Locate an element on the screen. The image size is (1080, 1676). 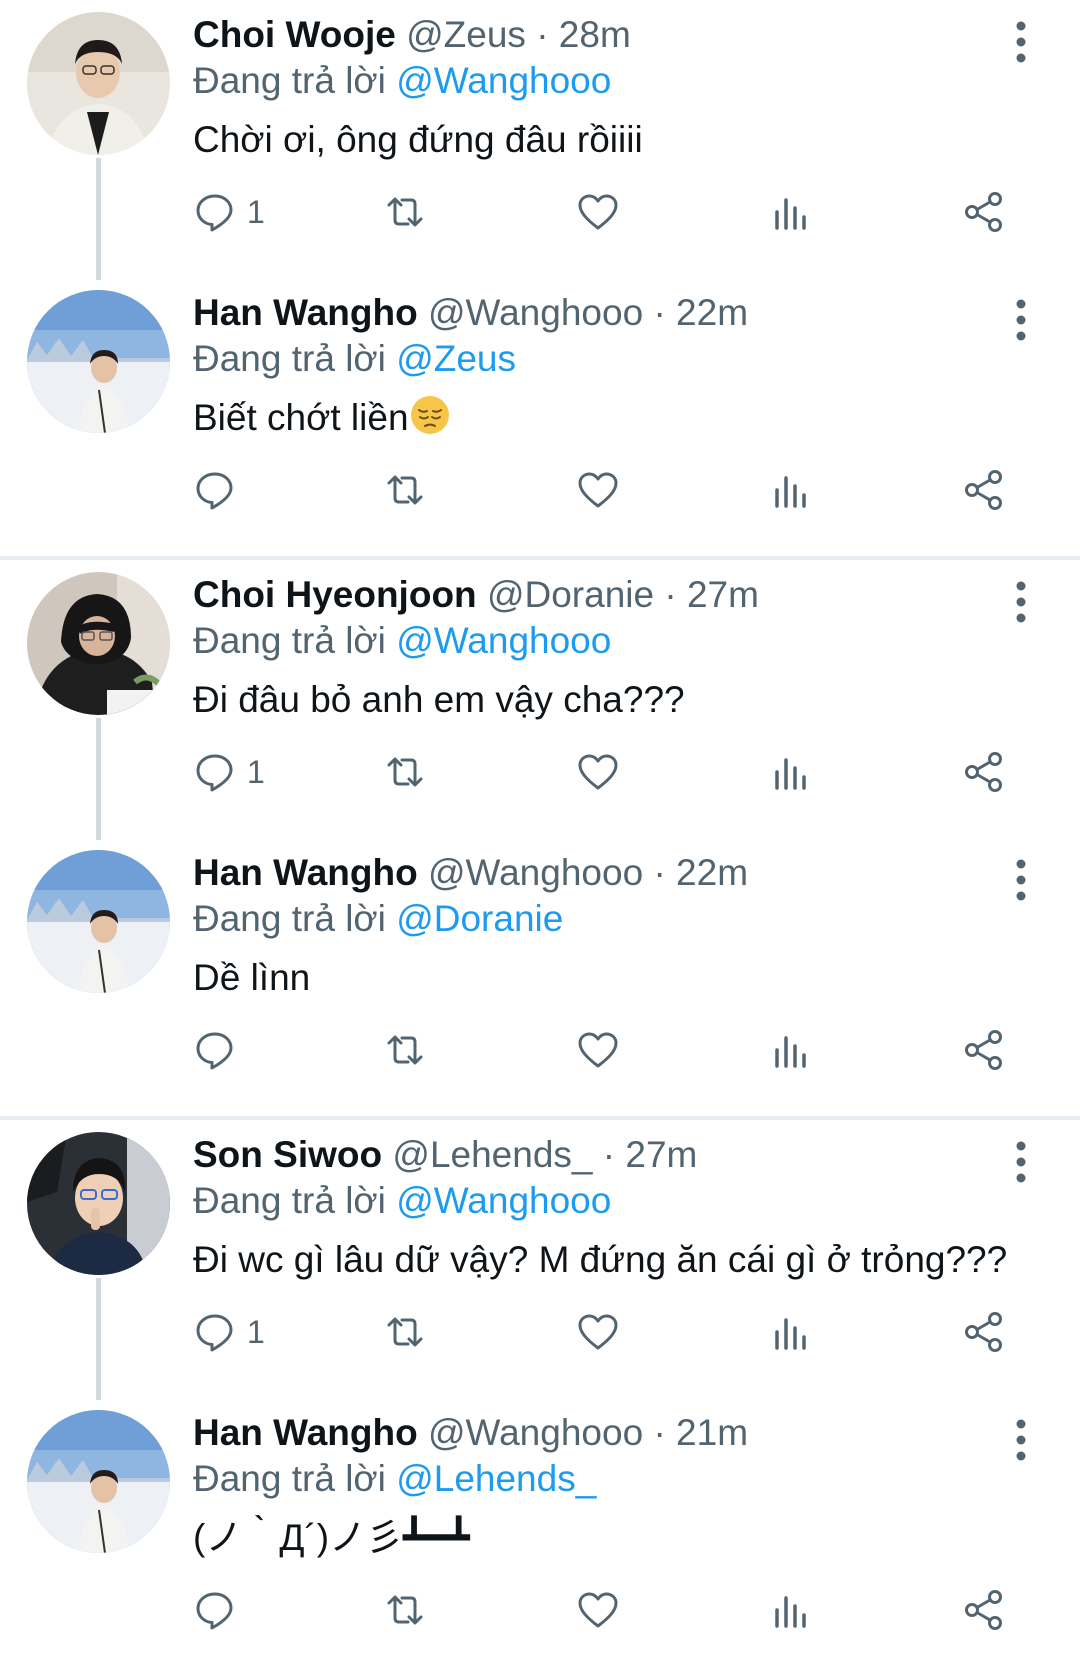
tweet-header: Son Siwoo @Lehends_ · 27m is located at coordinates (616, 1155).